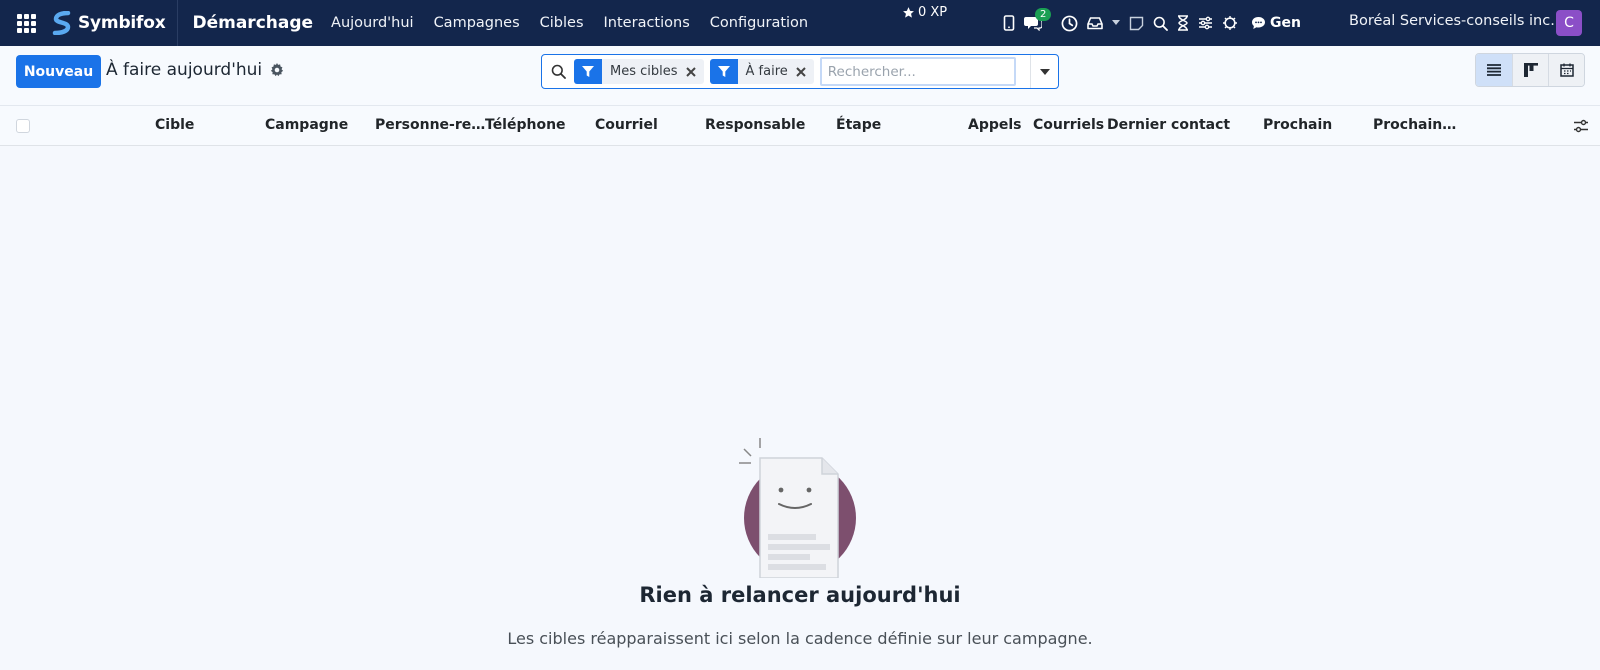 The image size is (1600, 670). Describe the element at coordinates (797, 508) in the screenshot. I see `empty-state-illustration` at that location.